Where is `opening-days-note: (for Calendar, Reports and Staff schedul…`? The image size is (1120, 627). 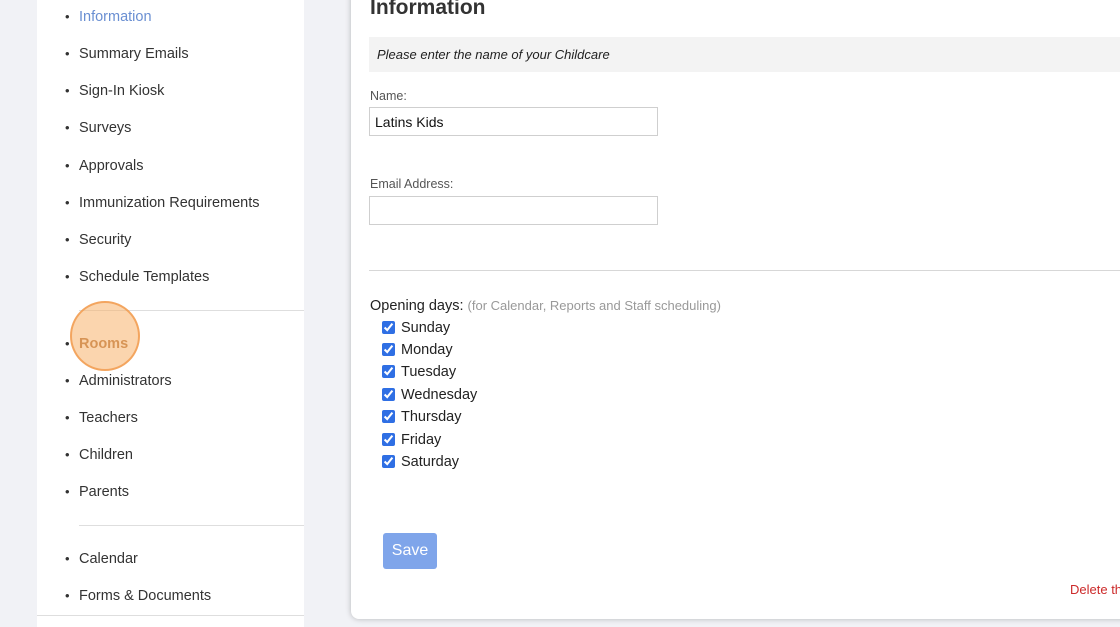
opening-days-note: (for Calendar, Reports and Staff schedul… is located at coordinates (594, 305).